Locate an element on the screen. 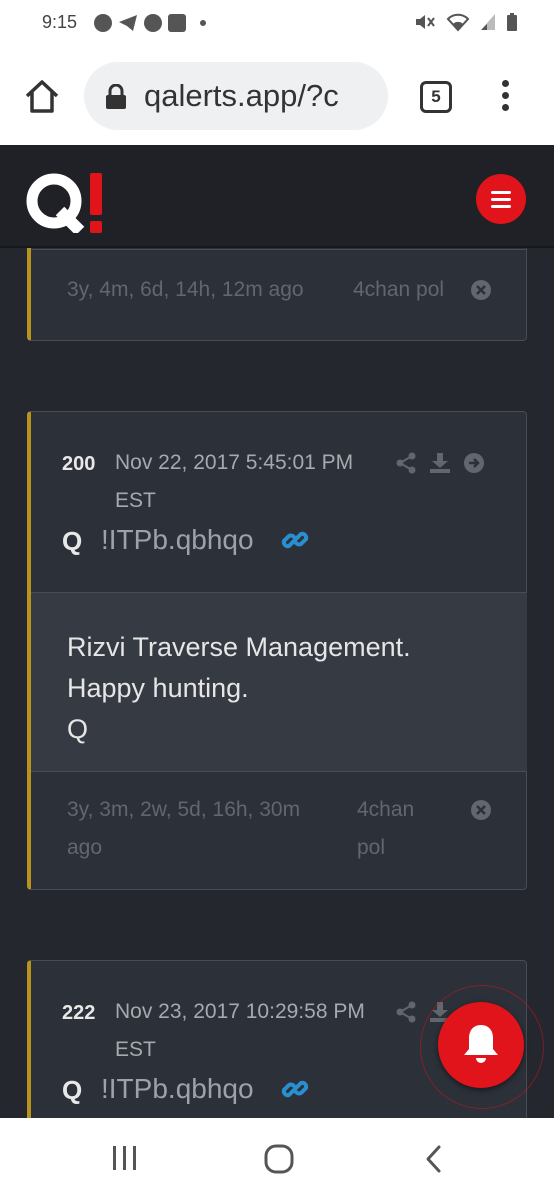 This screenshot has height=1200, width=554. download-icon is located at coordinates (440, 463).